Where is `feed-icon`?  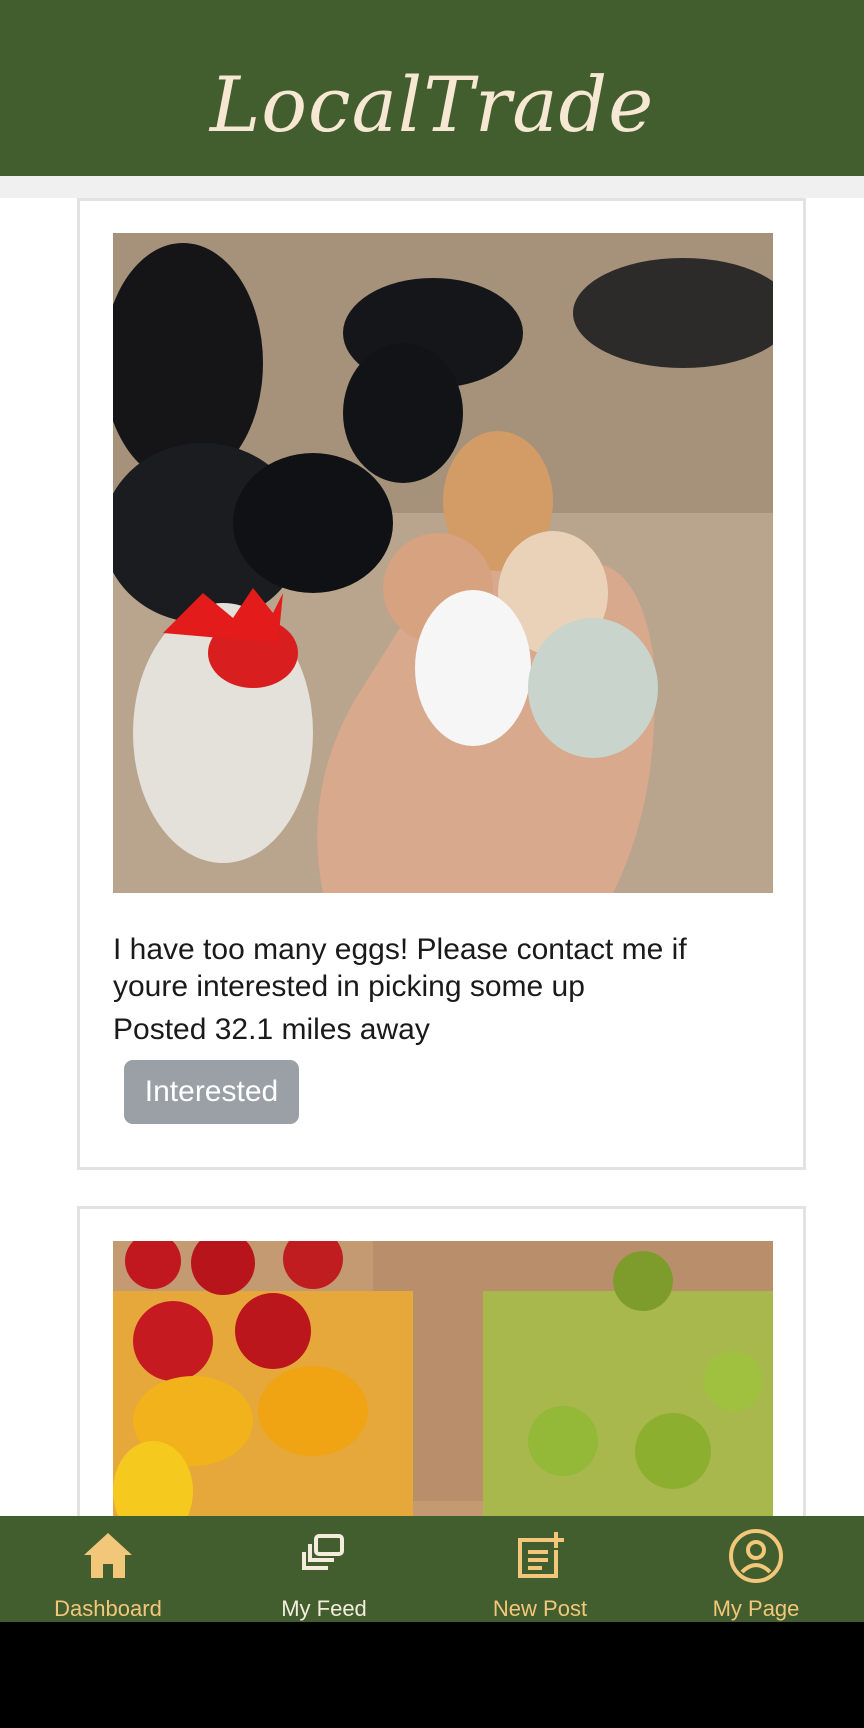
feed-icon is located at coordinates (323, 1552).